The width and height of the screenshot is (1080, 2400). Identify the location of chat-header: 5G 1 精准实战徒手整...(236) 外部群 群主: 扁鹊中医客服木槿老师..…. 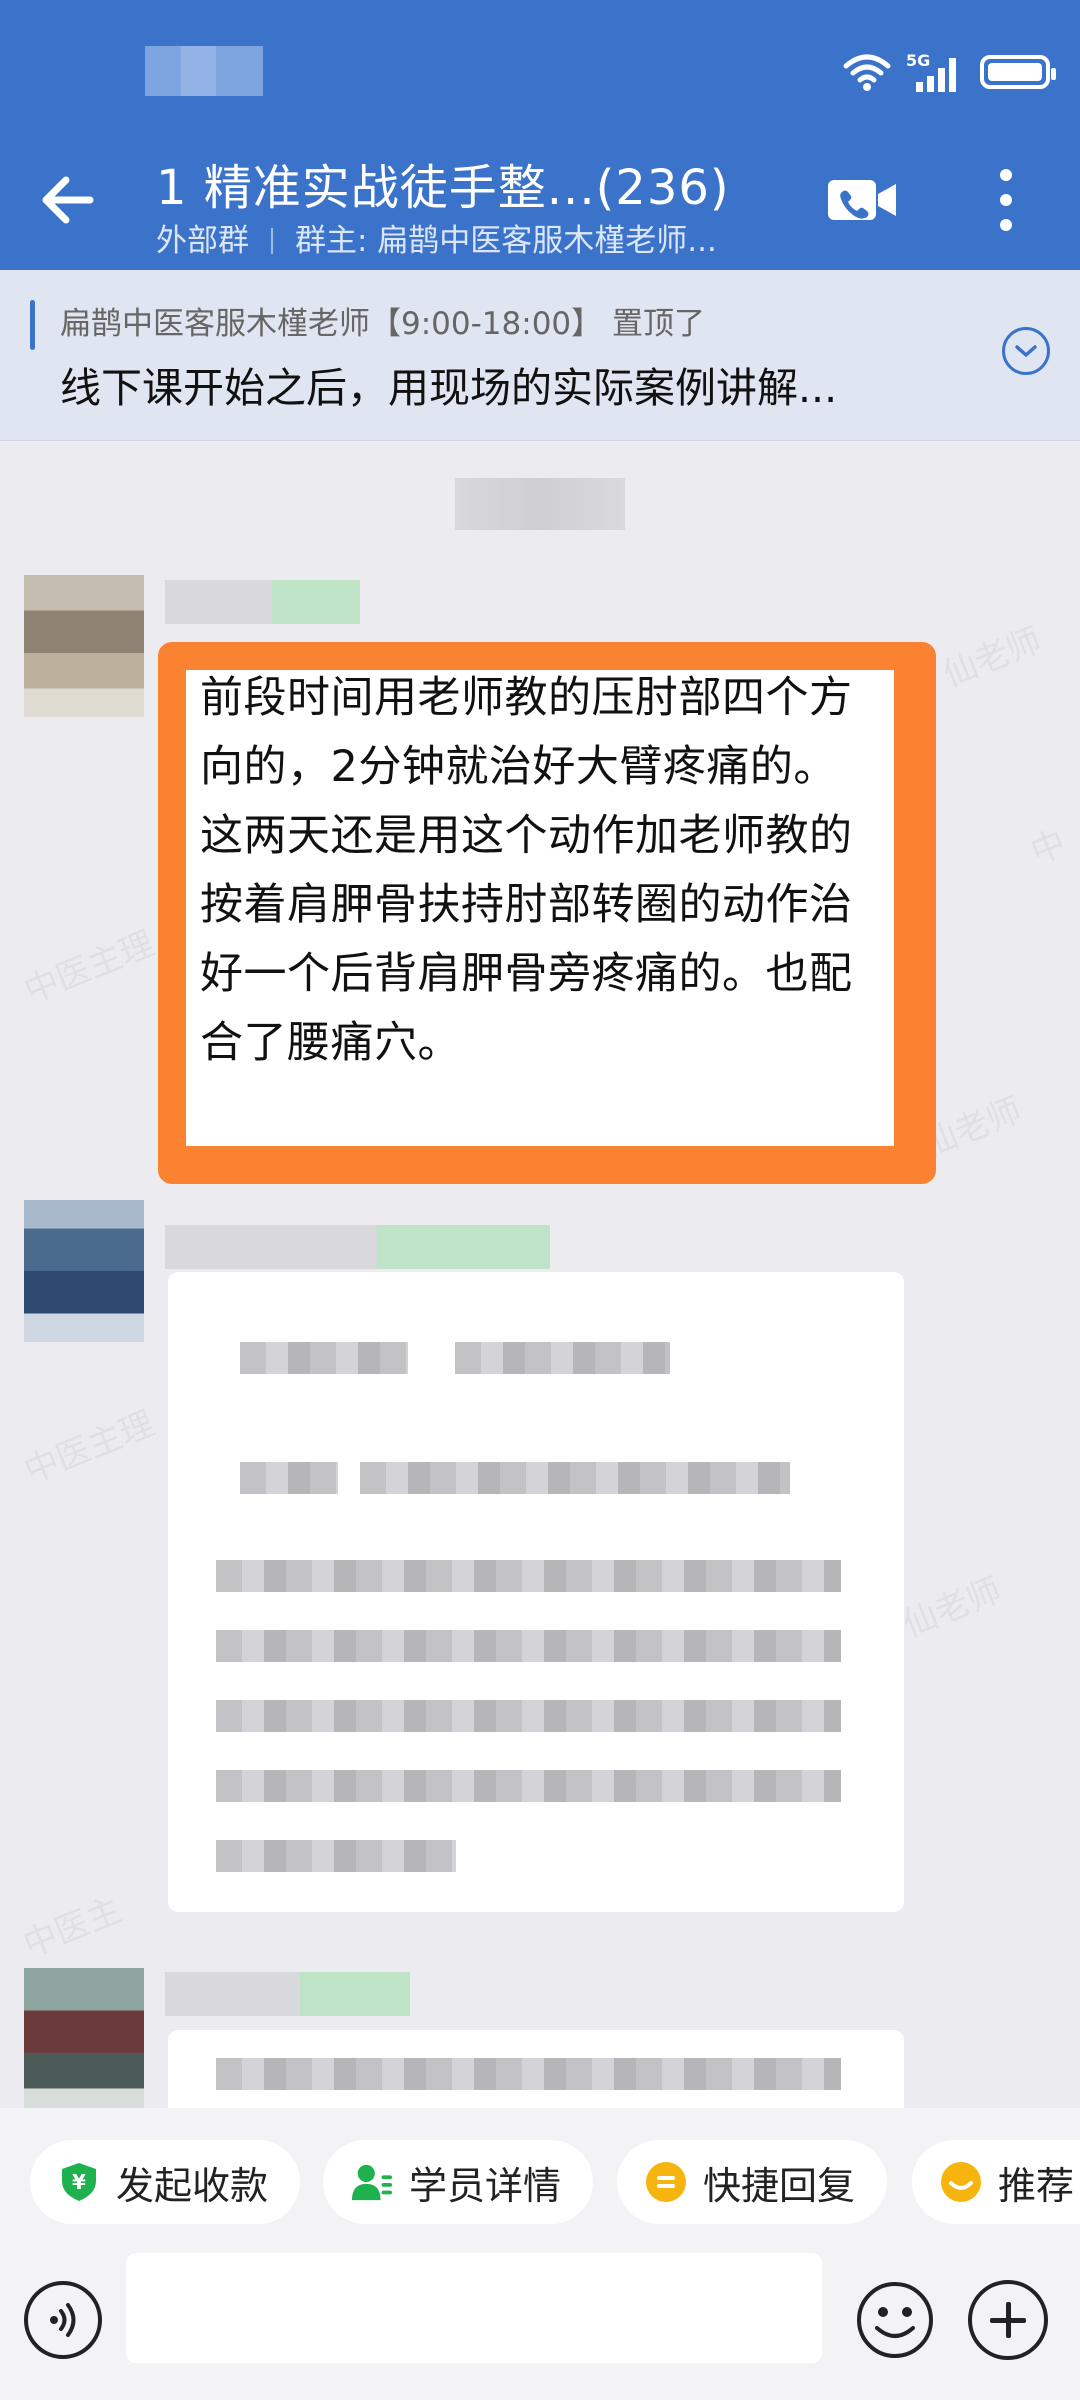
(540, 135).